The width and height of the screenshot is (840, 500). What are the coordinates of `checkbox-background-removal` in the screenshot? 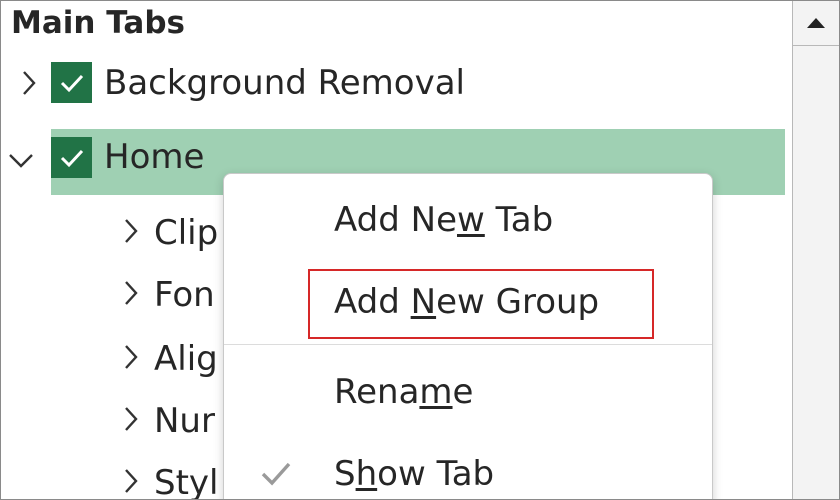 It's located at (71, 82).